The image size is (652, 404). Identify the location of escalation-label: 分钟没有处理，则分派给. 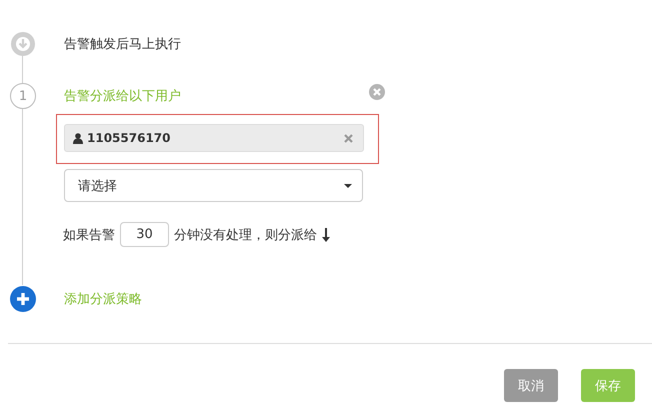
(245, 235).